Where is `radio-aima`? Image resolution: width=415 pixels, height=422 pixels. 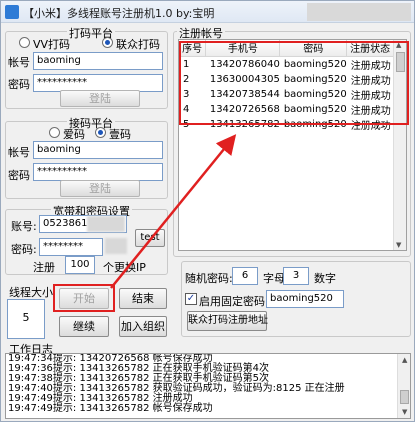 radio-aima is located at coordinates (54, 132).